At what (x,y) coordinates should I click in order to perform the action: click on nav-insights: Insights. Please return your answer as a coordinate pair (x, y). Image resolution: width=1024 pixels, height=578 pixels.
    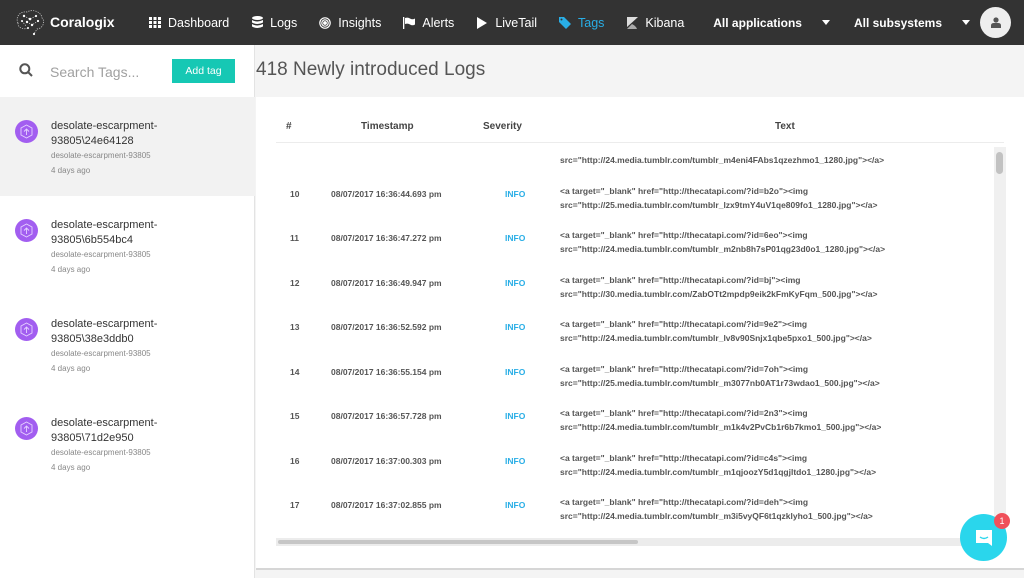
    Looking at the image, I should click on (349, 23).